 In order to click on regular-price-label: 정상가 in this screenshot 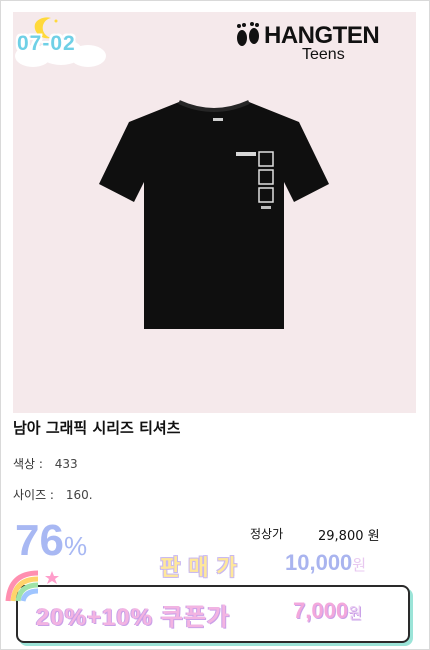, I will do `click(267, 534)`.